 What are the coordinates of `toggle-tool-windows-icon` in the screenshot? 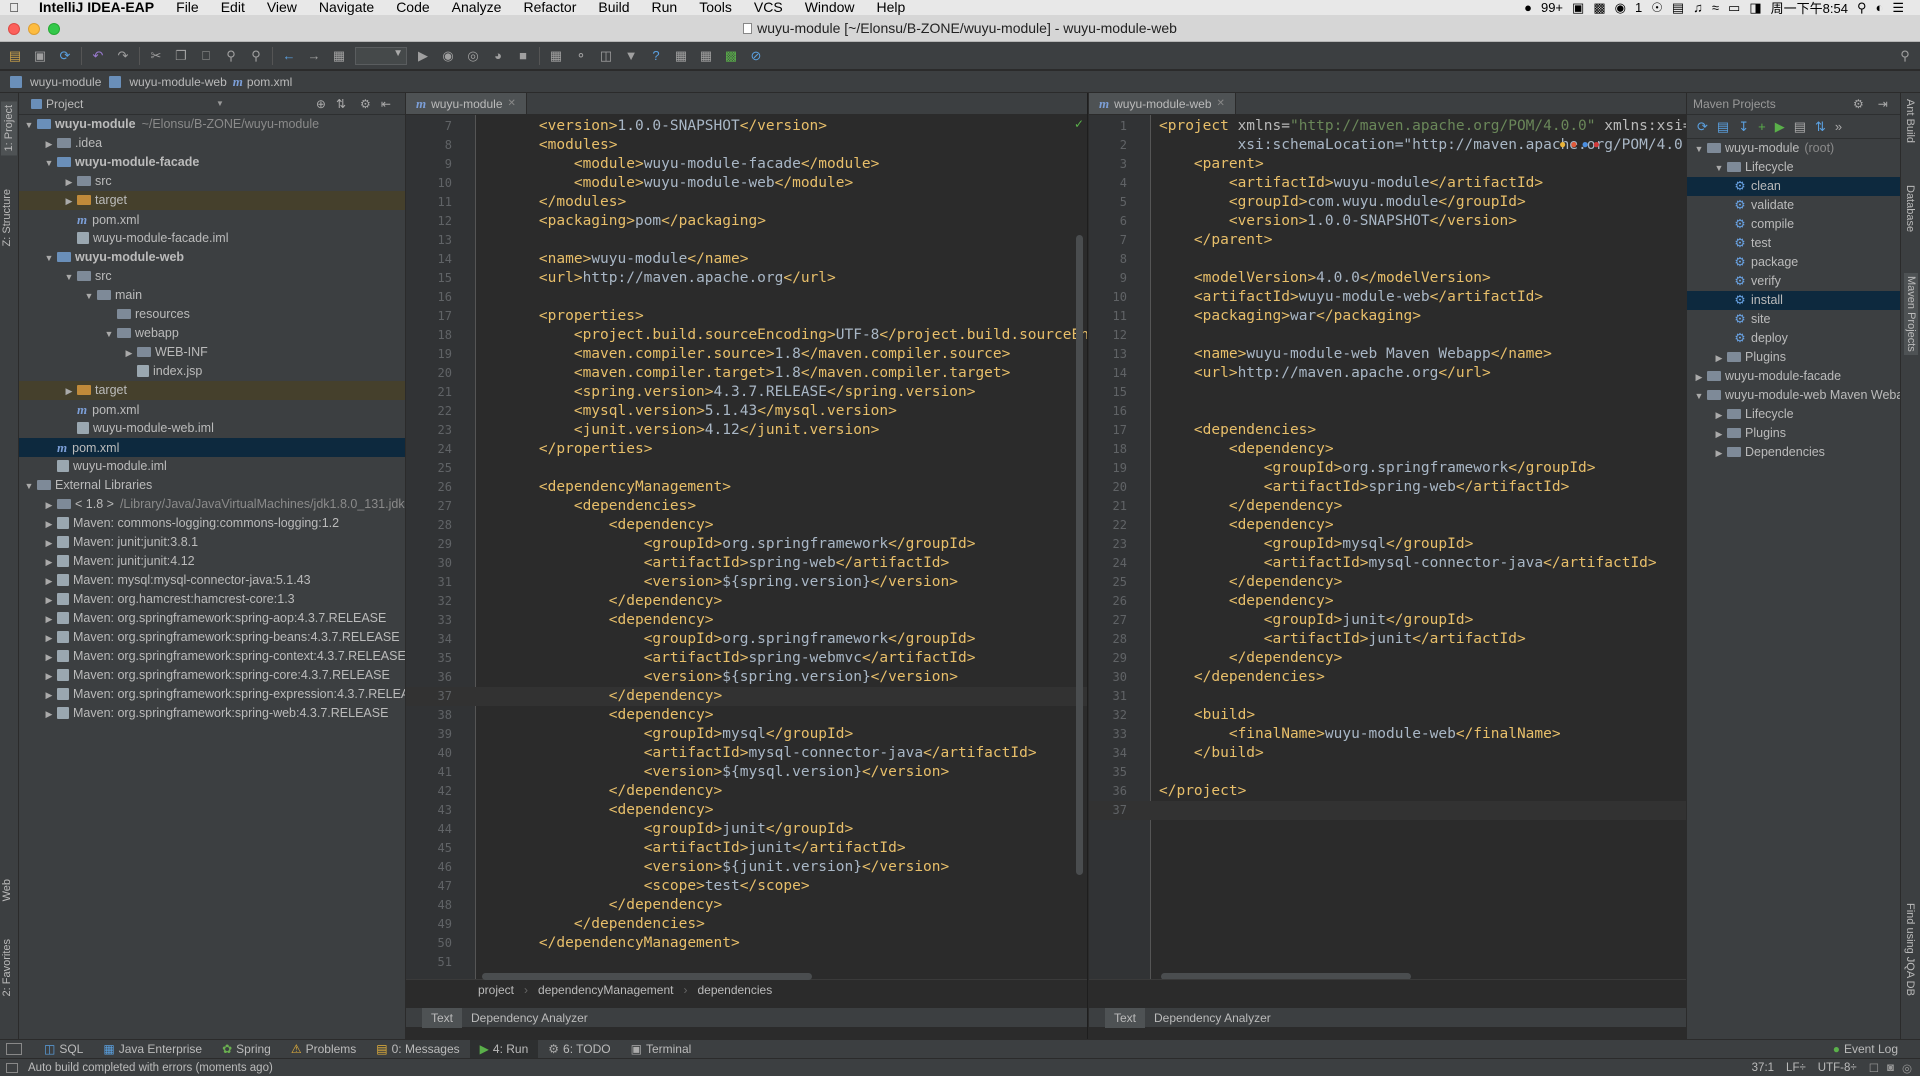 It's located at (14, 1049).